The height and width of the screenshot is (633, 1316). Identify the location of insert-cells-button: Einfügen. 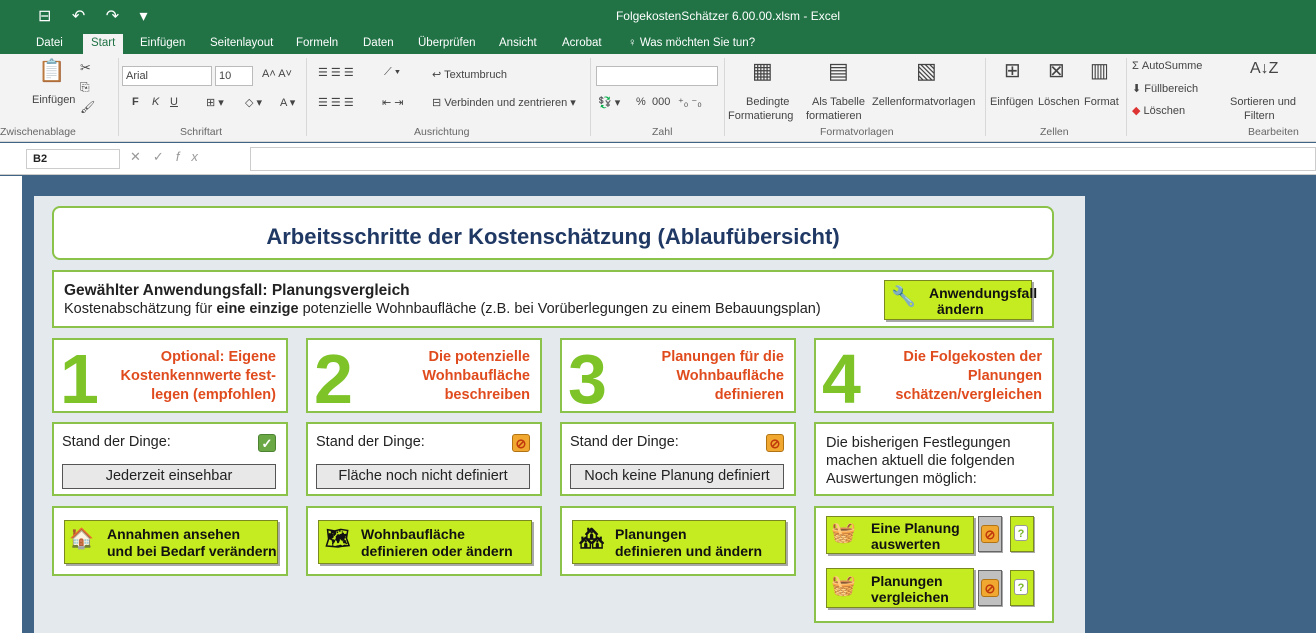
(1011, 102).